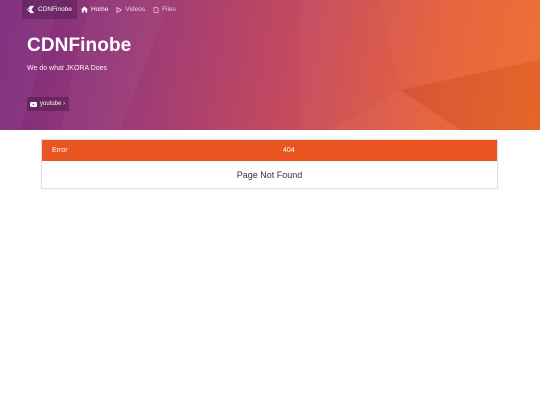 Image resolution: width=540 pixels, height=405 pixels. I want to click on top-navigation: CDNFinobe Home Videos Files, so click(101, 9).